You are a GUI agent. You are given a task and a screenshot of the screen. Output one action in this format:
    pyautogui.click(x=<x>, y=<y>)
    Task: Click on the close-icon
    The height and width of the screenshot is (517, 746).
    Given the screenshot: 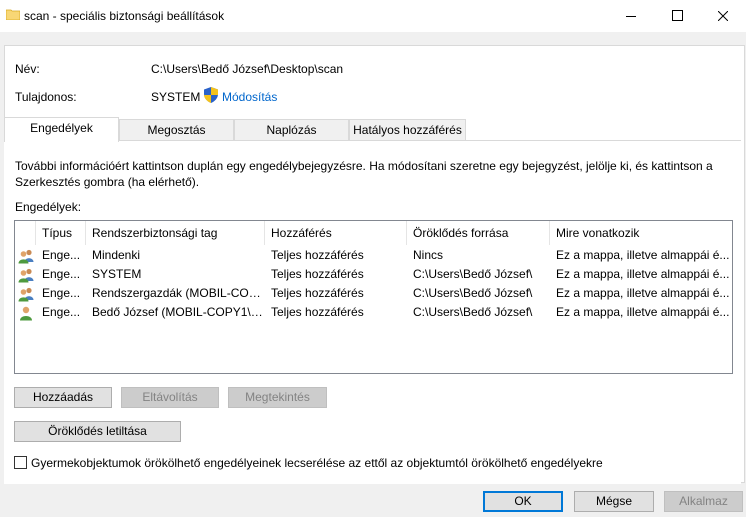 What is the action you would take?
    pyautogui.click(x=723, y=16)
    